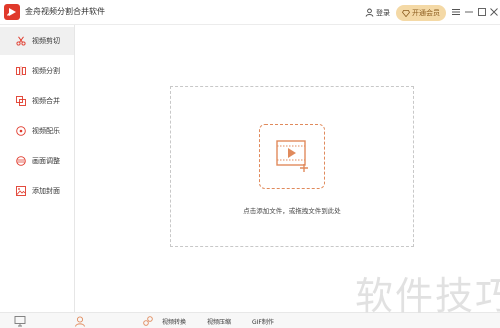  I want to click on sidebar: 视频剪切 视频分割 视频合并 视频配乐 画面调整 添加封面, so click(37, 168).